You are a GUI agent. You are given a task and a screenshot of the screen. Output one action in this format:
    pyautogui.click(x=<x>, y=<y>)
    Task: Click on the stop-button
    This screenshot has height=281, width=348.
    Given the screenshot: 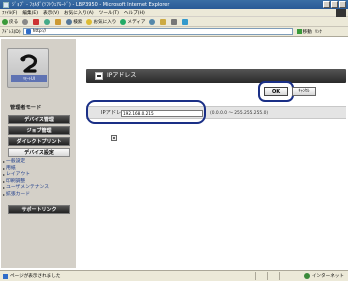 What is the action you would take?
    pyautogui.click(x=36, y=21)
    